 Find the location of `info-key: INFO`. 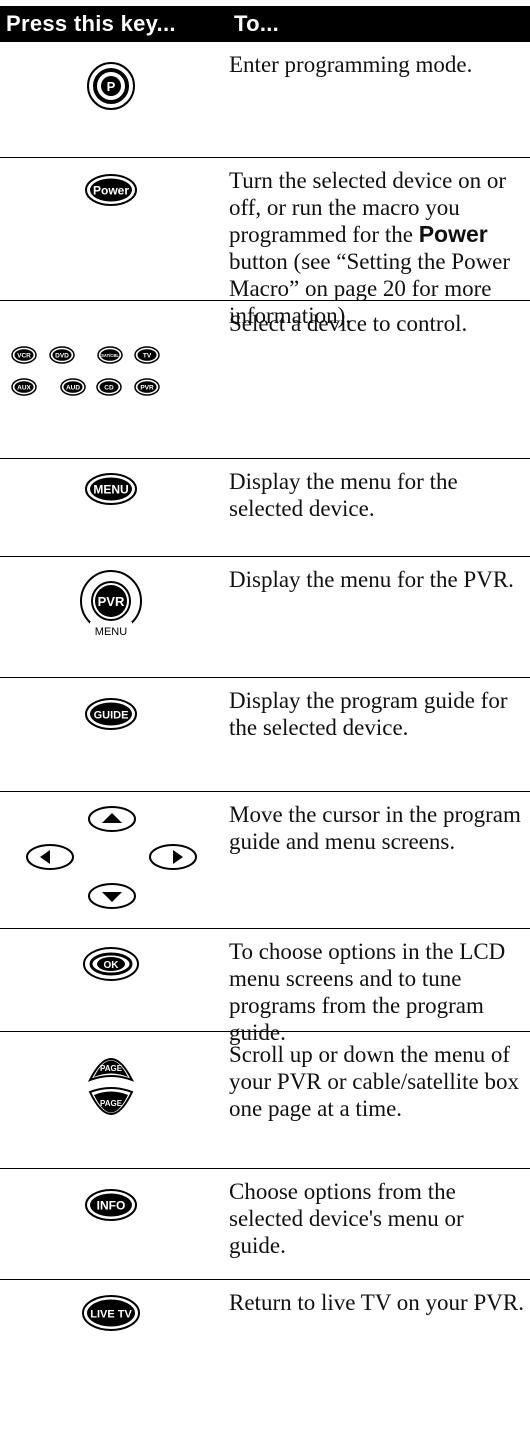

info-key: INFO is located at coordinates (110, 1224).